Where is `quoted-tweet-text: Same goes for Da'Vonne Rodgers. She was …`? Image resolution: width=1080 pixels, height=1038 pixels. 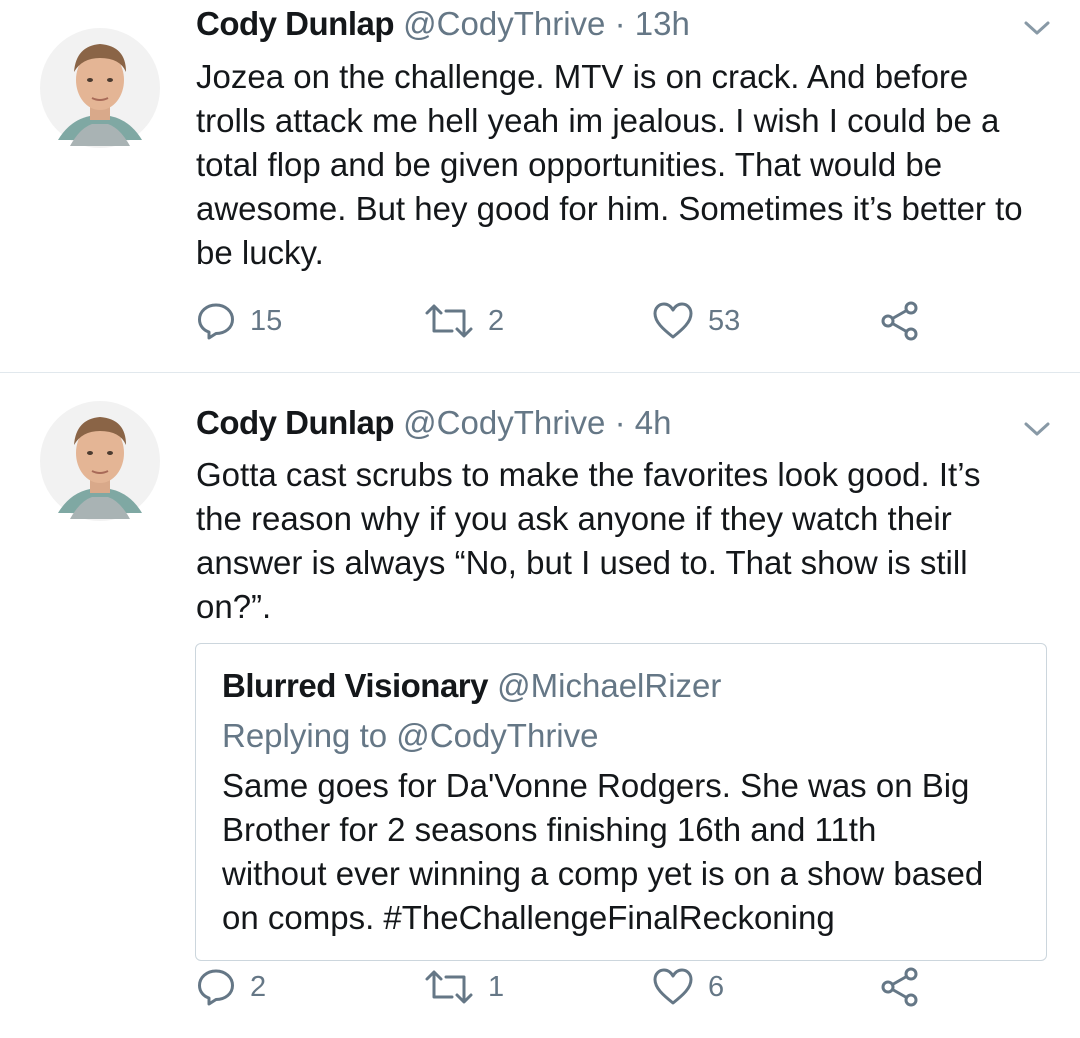
quoted-tweet-text: Same goes for Da'Vonne Rodgers. She was … is located at coordinates (622, 852).